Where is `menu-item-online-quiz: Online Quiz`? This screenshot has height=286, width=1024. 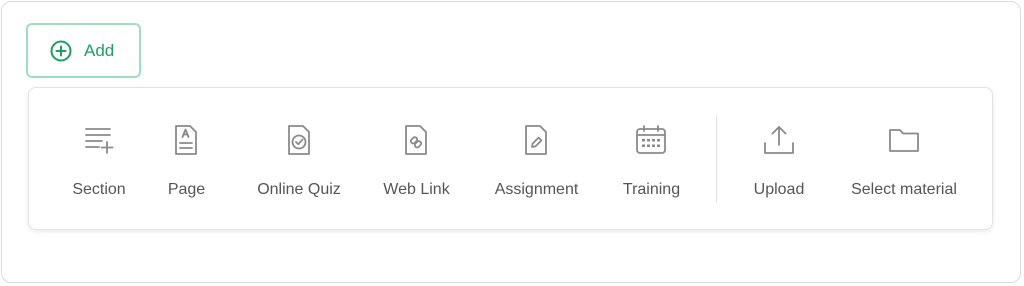
menu-item-online-quiz: Online Quiz is located at coordinates (299, 159).